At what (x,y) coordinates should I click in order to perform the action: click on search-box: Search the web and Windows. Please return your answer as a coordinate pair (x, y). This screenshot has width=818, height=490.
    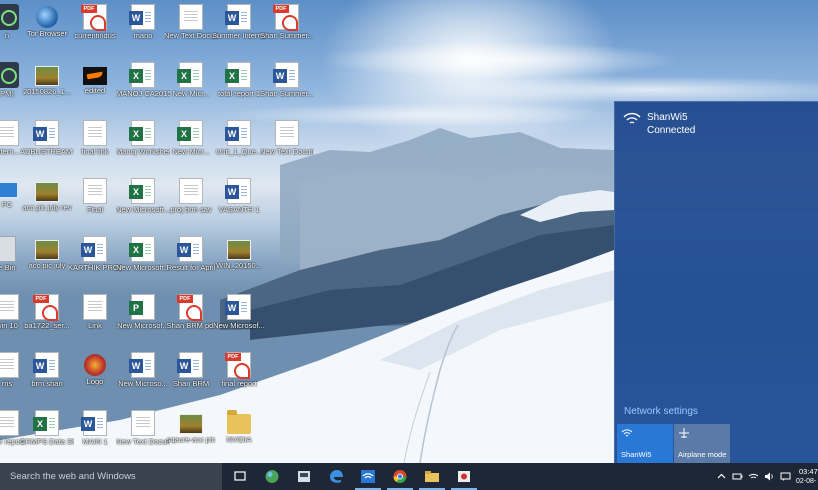
    Looking at the image, I should click on (111, 476).